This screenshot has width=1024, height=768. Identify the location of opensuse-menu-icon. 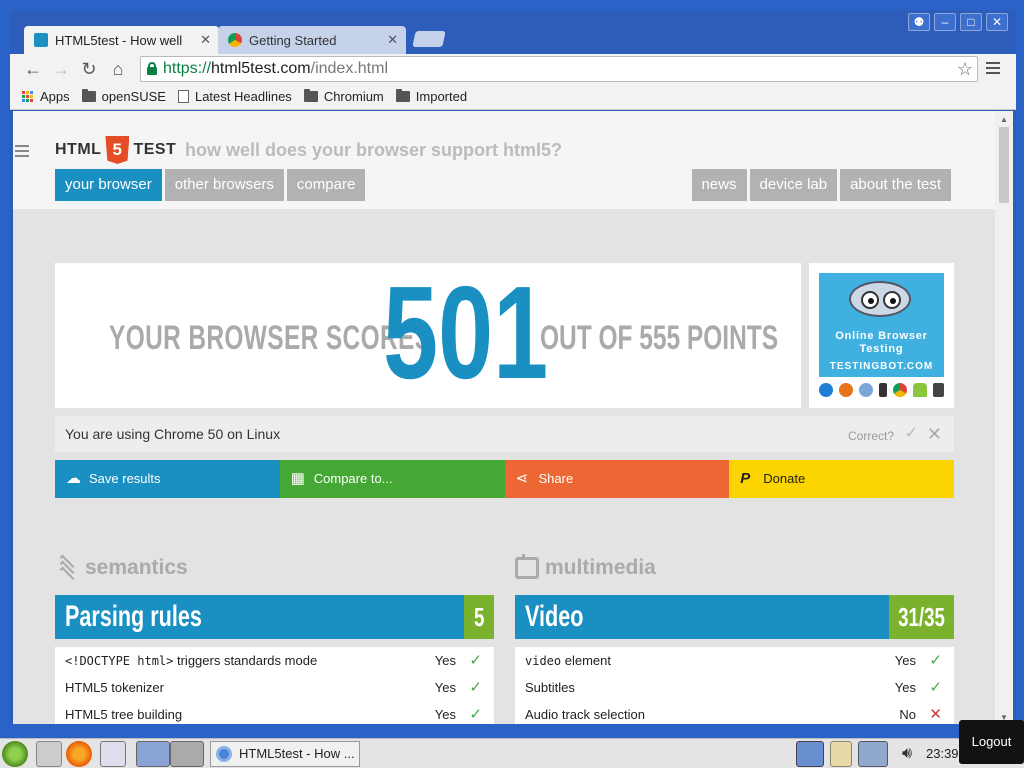
(15, 754).